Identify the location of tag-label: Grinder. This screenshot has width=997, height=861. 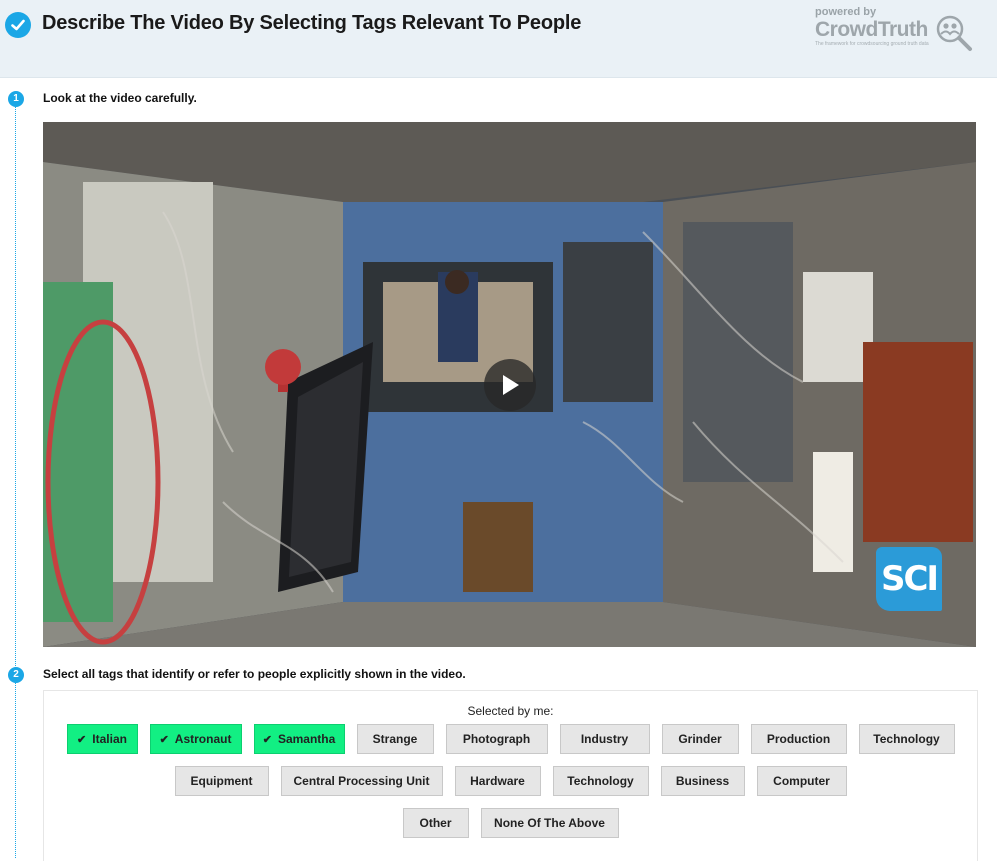
(700, 739).